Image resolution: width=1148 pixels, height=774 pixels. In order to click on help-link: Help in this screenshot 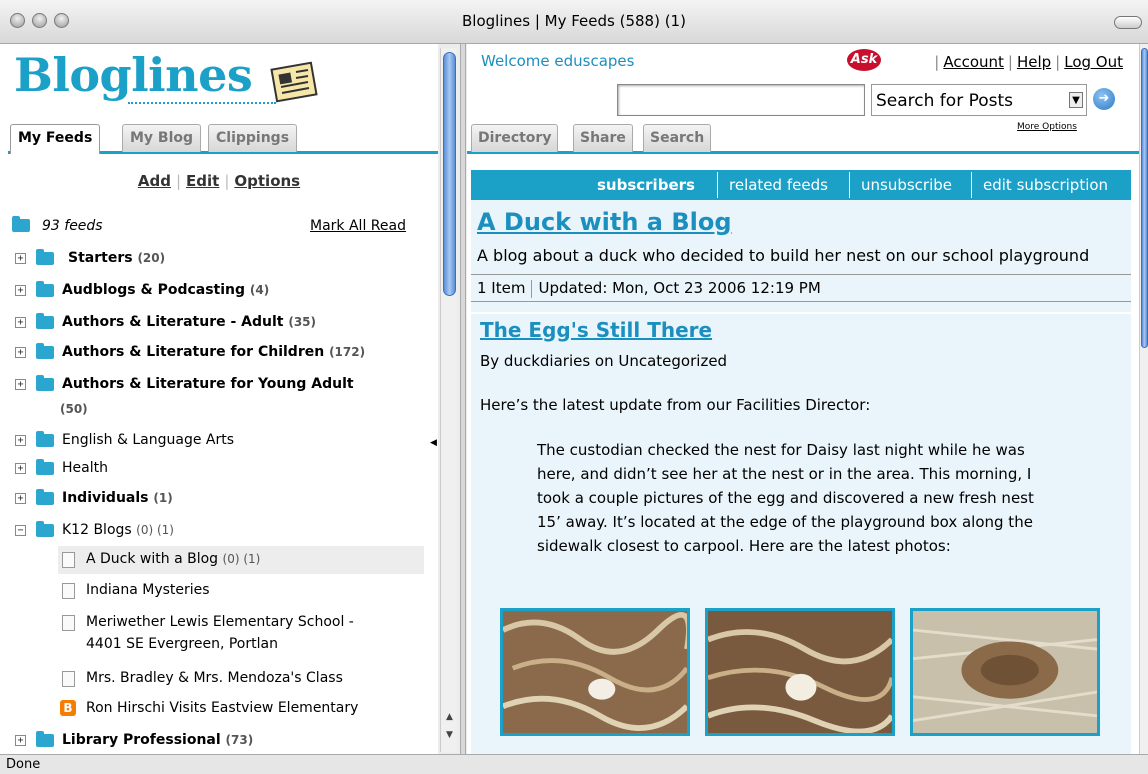, I will do `click(1034, 62)`.